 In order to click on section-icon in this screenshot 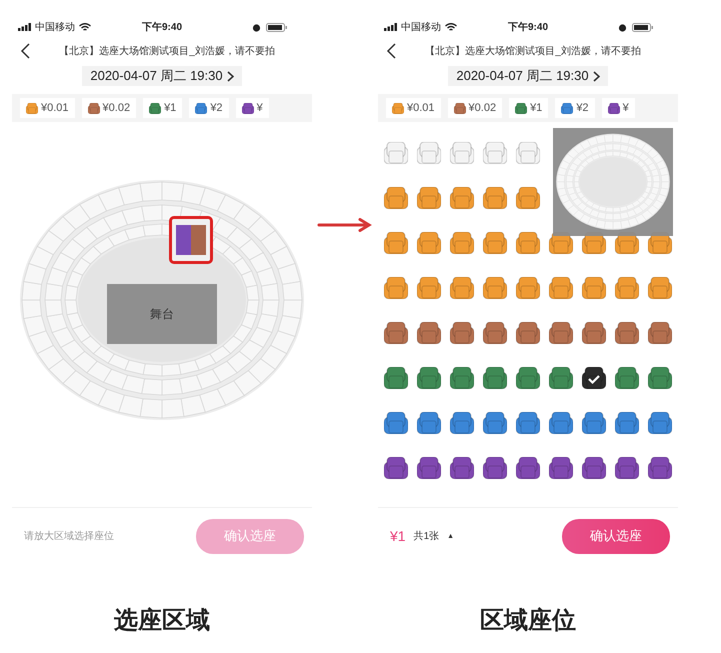, I will do `click(191, 240)`.